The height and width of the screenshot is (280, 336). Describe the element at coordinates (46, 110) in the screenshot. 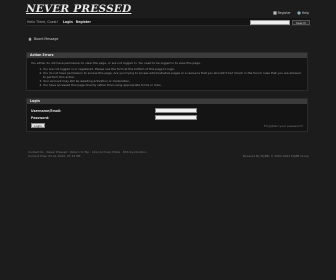

I see `username-label: Username/Email:` at that location.